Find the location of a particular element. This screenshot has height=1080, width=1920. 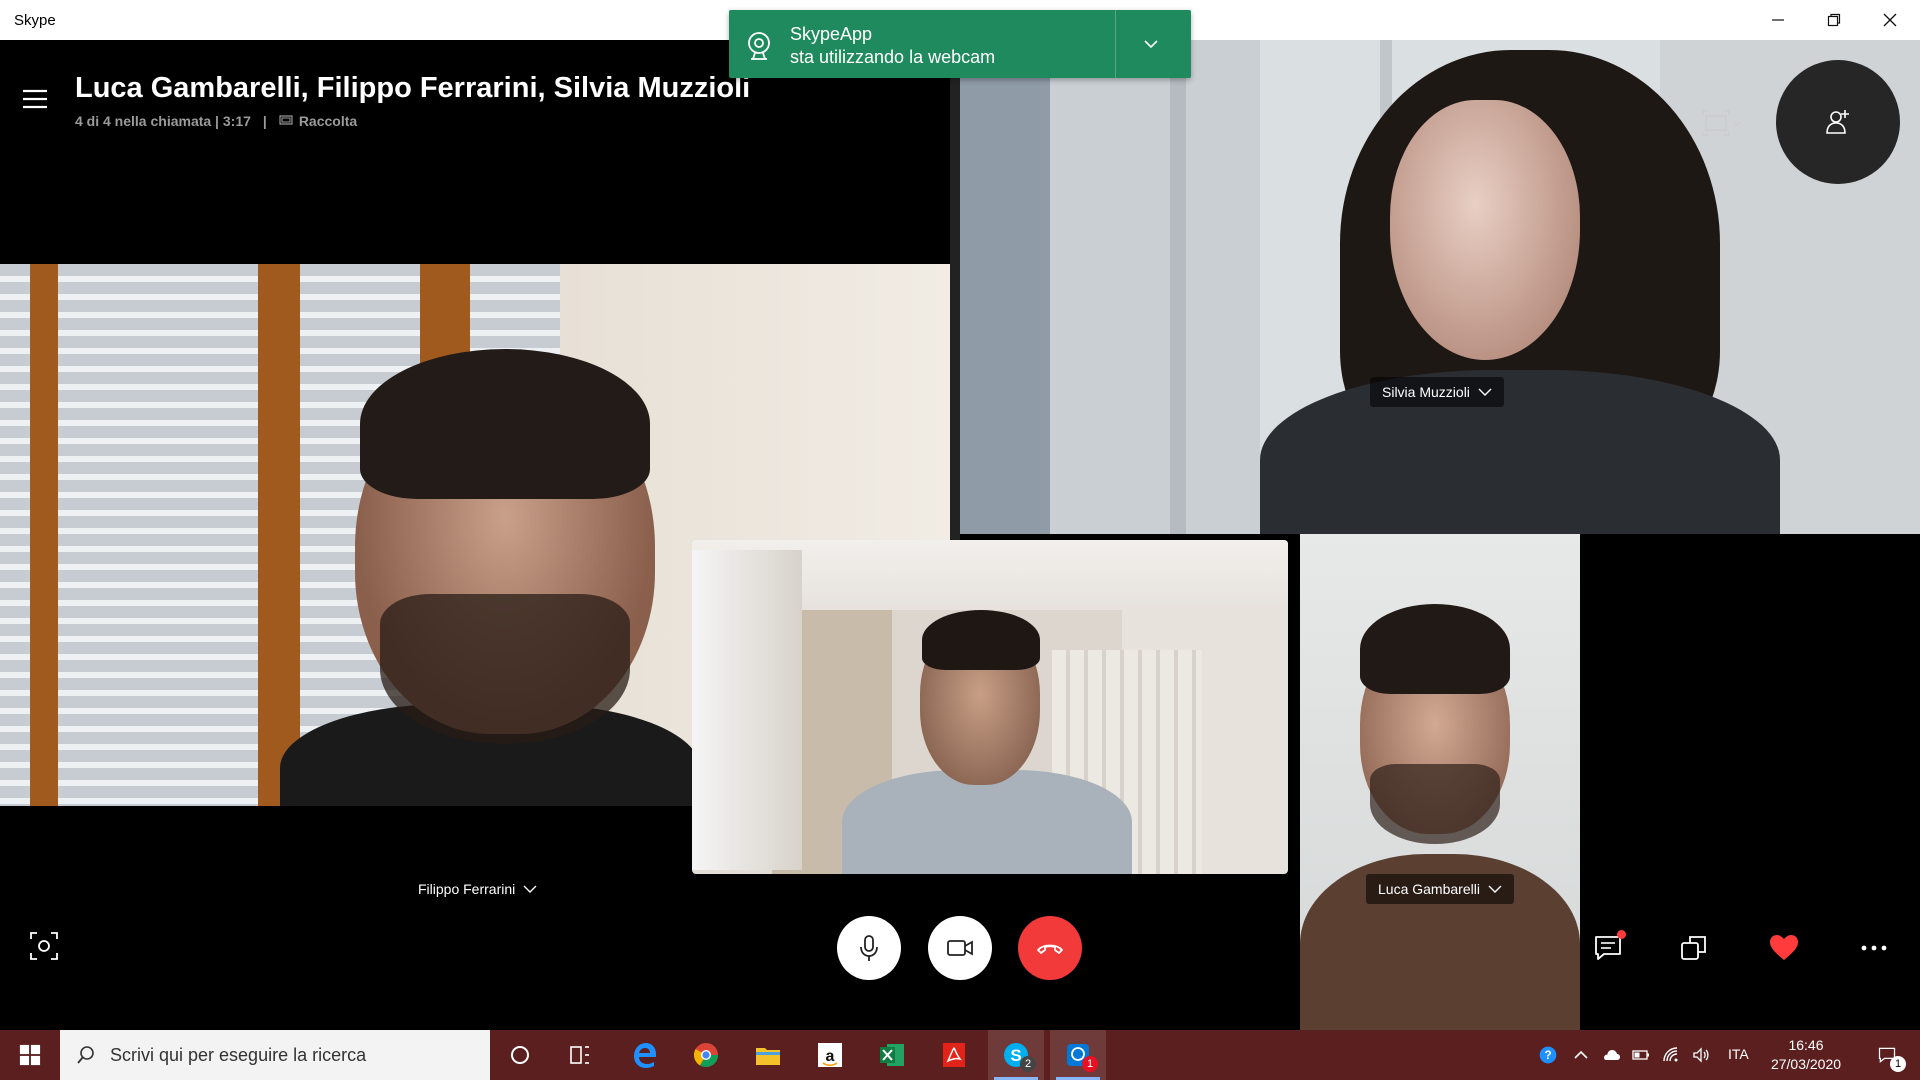

restore-button is located at coordinates (1834, 20).